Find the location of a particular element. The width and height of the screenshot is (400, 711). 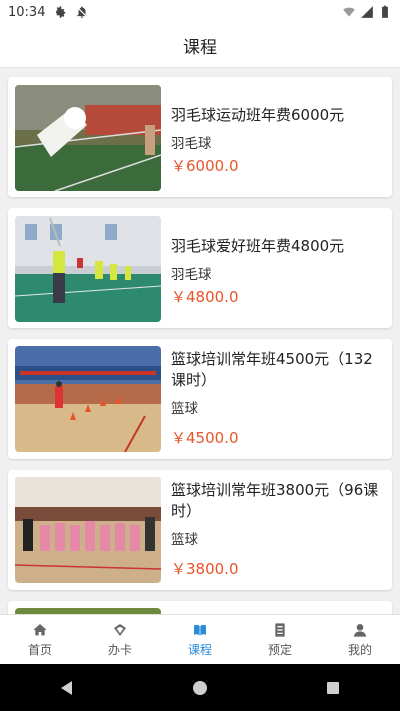

course-card is located at coordinates (200, 607).